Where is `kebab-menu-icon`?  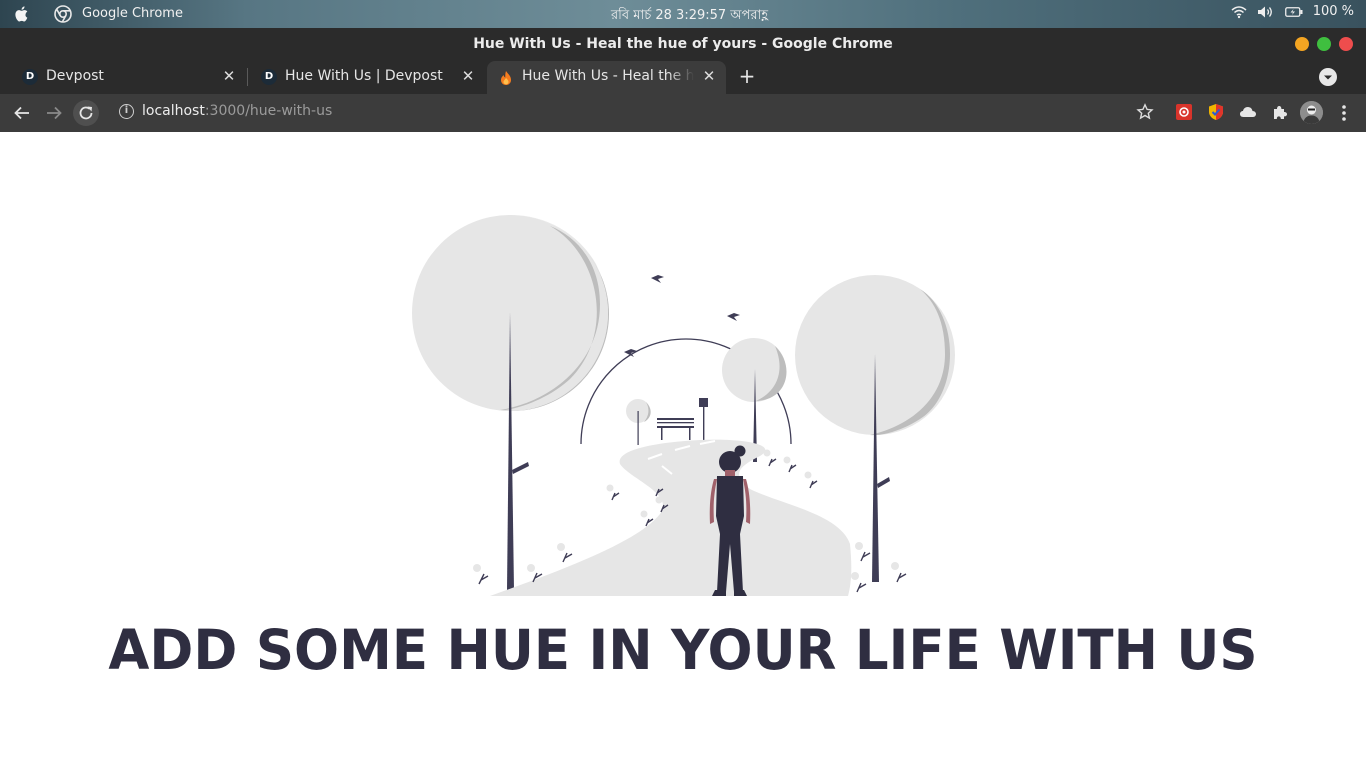 kebab-menu-icon is located at coordinates (1344, 113).